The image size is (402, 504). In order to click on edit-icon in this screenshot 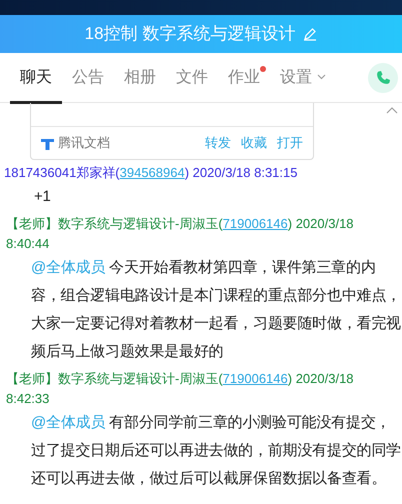, I will do `click(310, 34)`.